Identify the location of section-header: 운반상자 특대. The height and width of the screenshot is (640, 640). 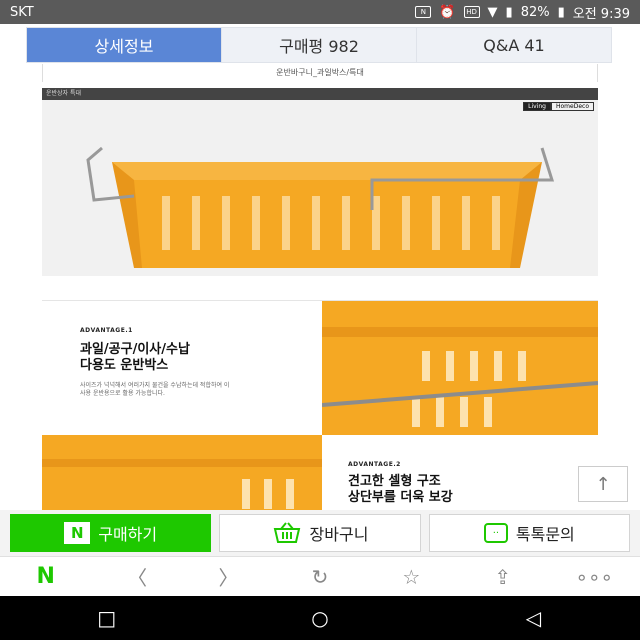
(320, 94).